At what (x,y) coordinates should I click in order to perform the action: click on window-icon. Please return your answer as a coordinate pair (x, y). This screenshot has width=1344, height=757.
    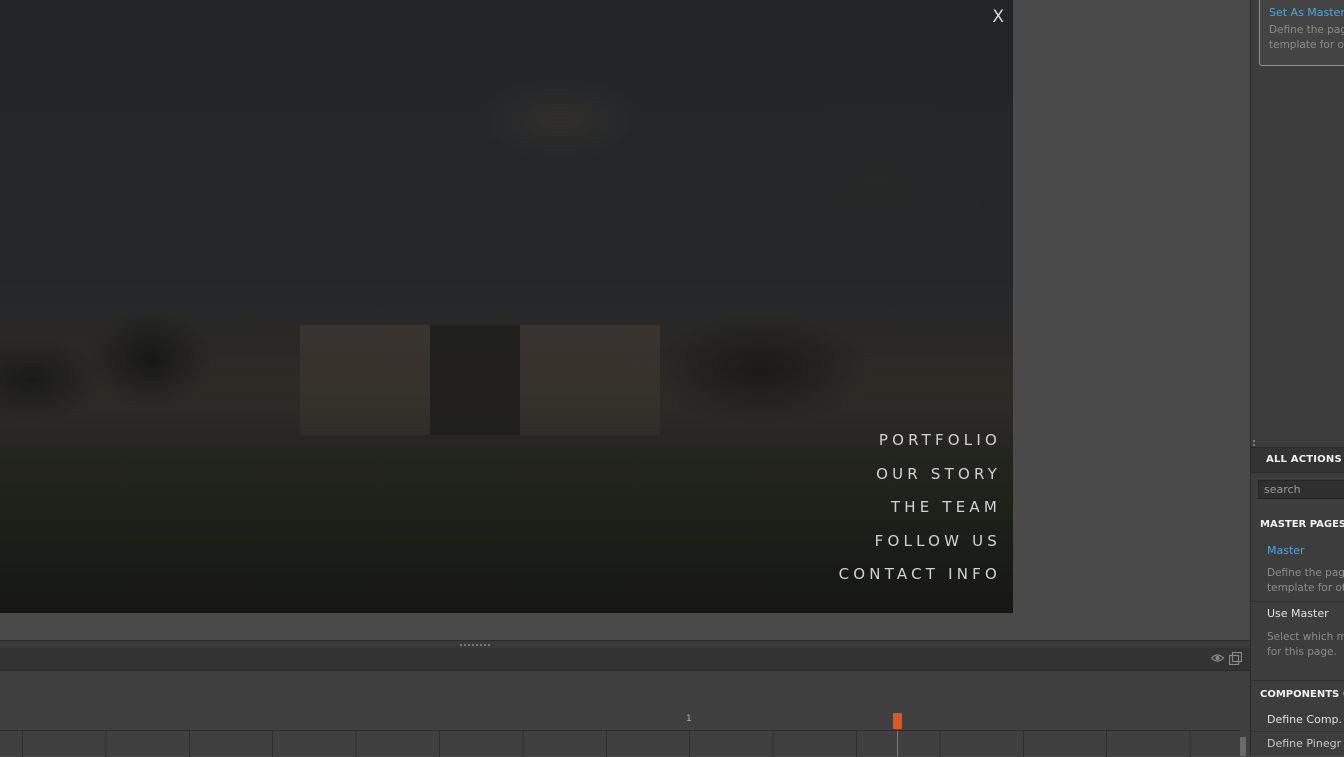
    Looking at the image, I should click on (1235, 658).